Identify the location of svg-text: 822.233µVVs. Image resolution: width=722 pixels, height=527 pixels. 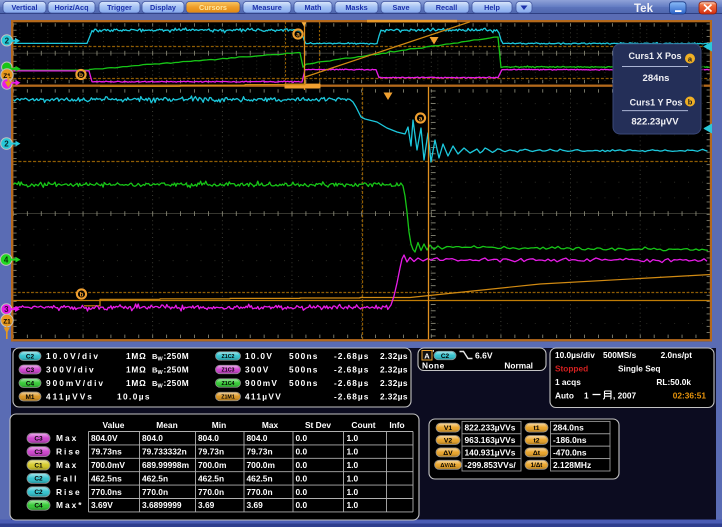
(490, 428).